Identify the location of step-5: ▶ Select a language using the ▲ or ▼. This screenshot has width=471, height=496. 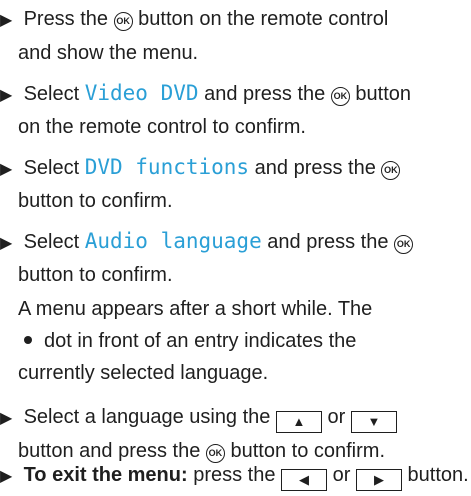
(235, 418).